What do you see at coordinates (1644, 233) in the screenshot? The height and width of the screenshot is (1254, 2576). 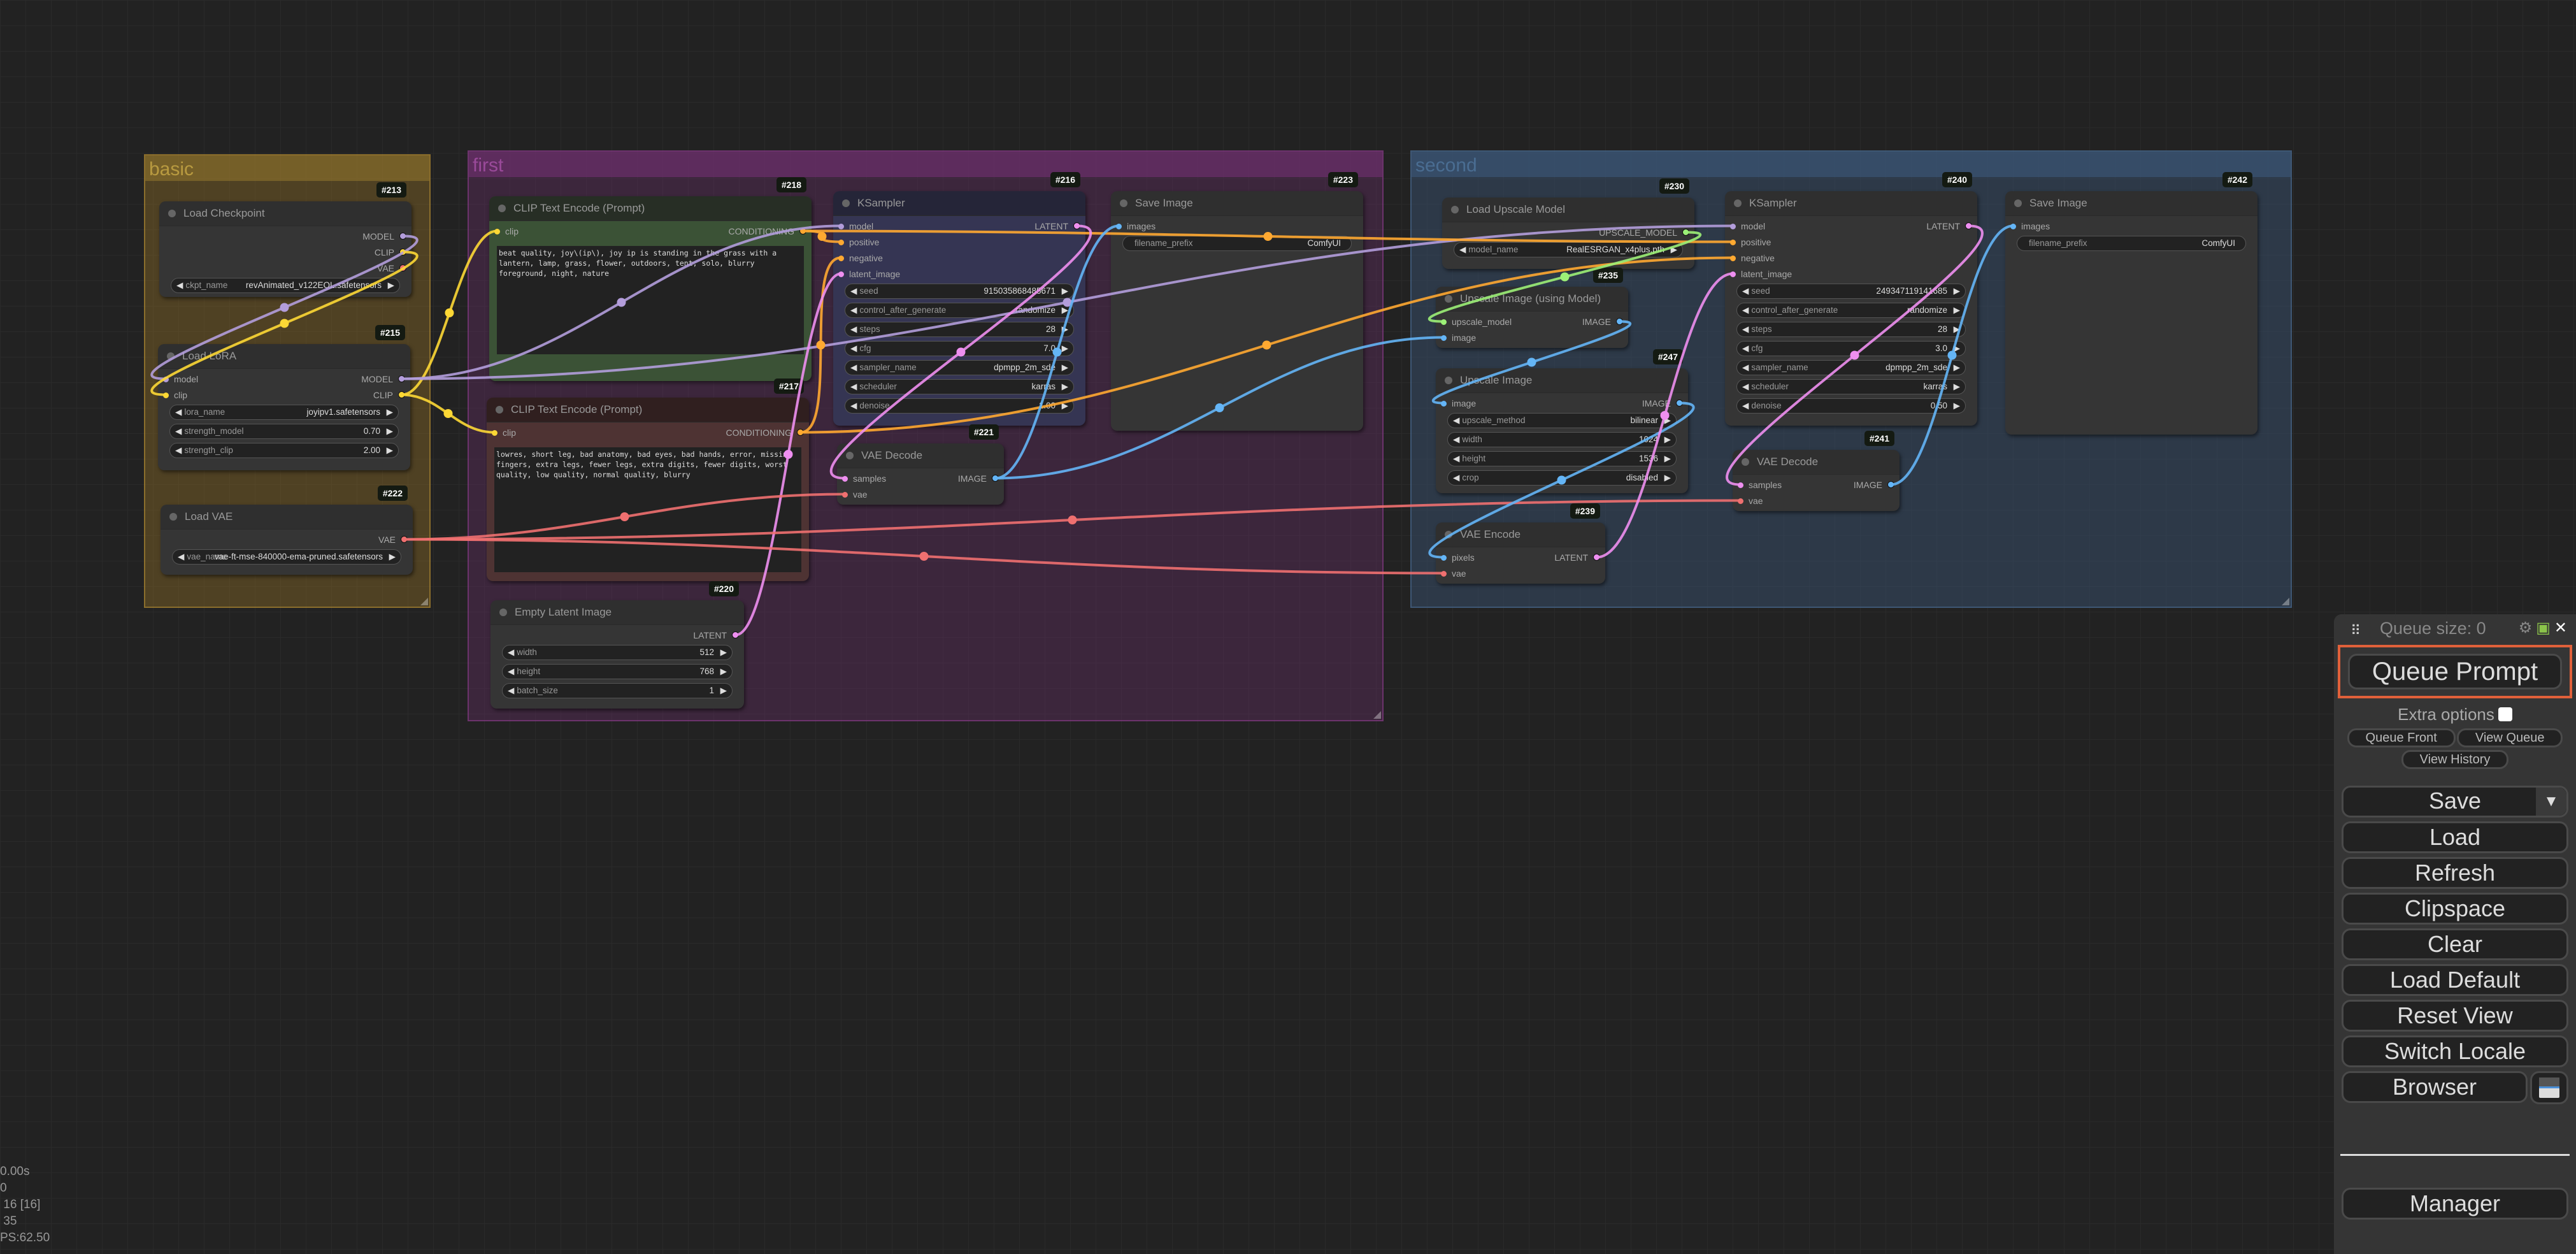 I see `output-slot-upscale_model: UPSCALE_MODEL` at bounding box center [1644, 233].